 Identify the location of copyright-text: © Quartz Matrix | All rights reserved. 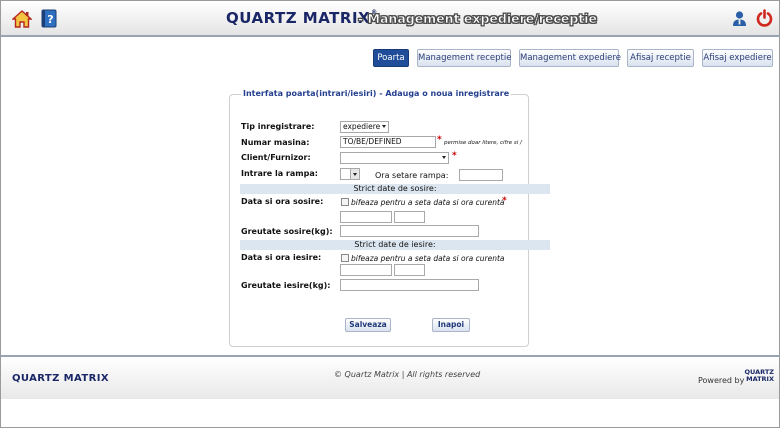
(407, 374).